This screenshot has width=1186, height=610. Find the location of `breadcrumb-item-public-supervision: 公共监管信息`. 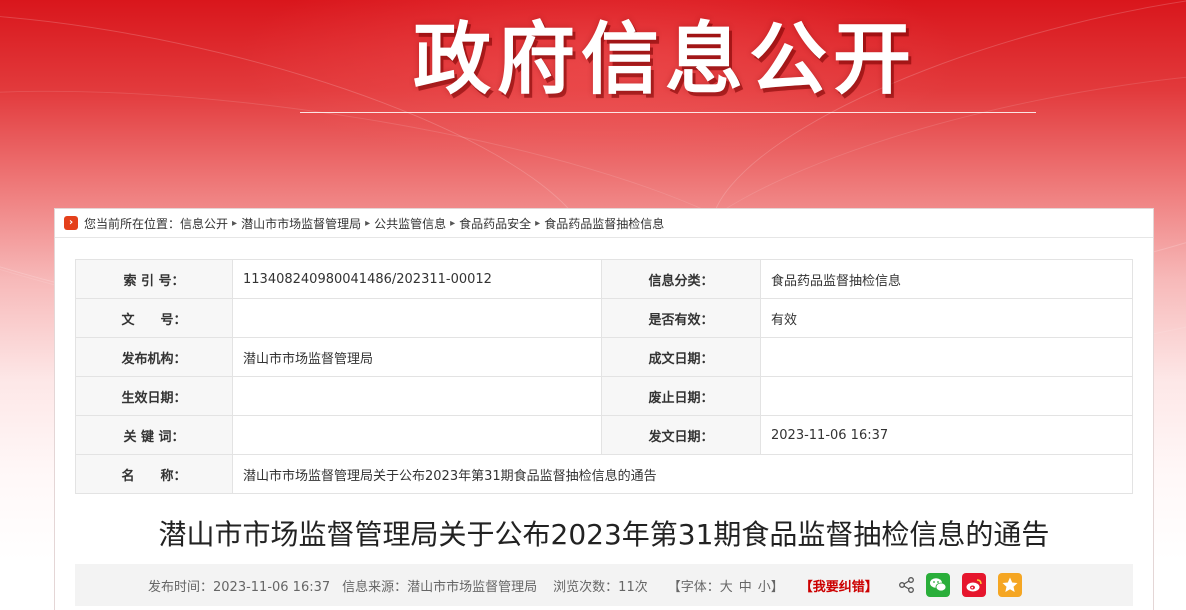

breadcrumb-item-public-supervision: 公共监管信息 is located at coordinates (410, 223).